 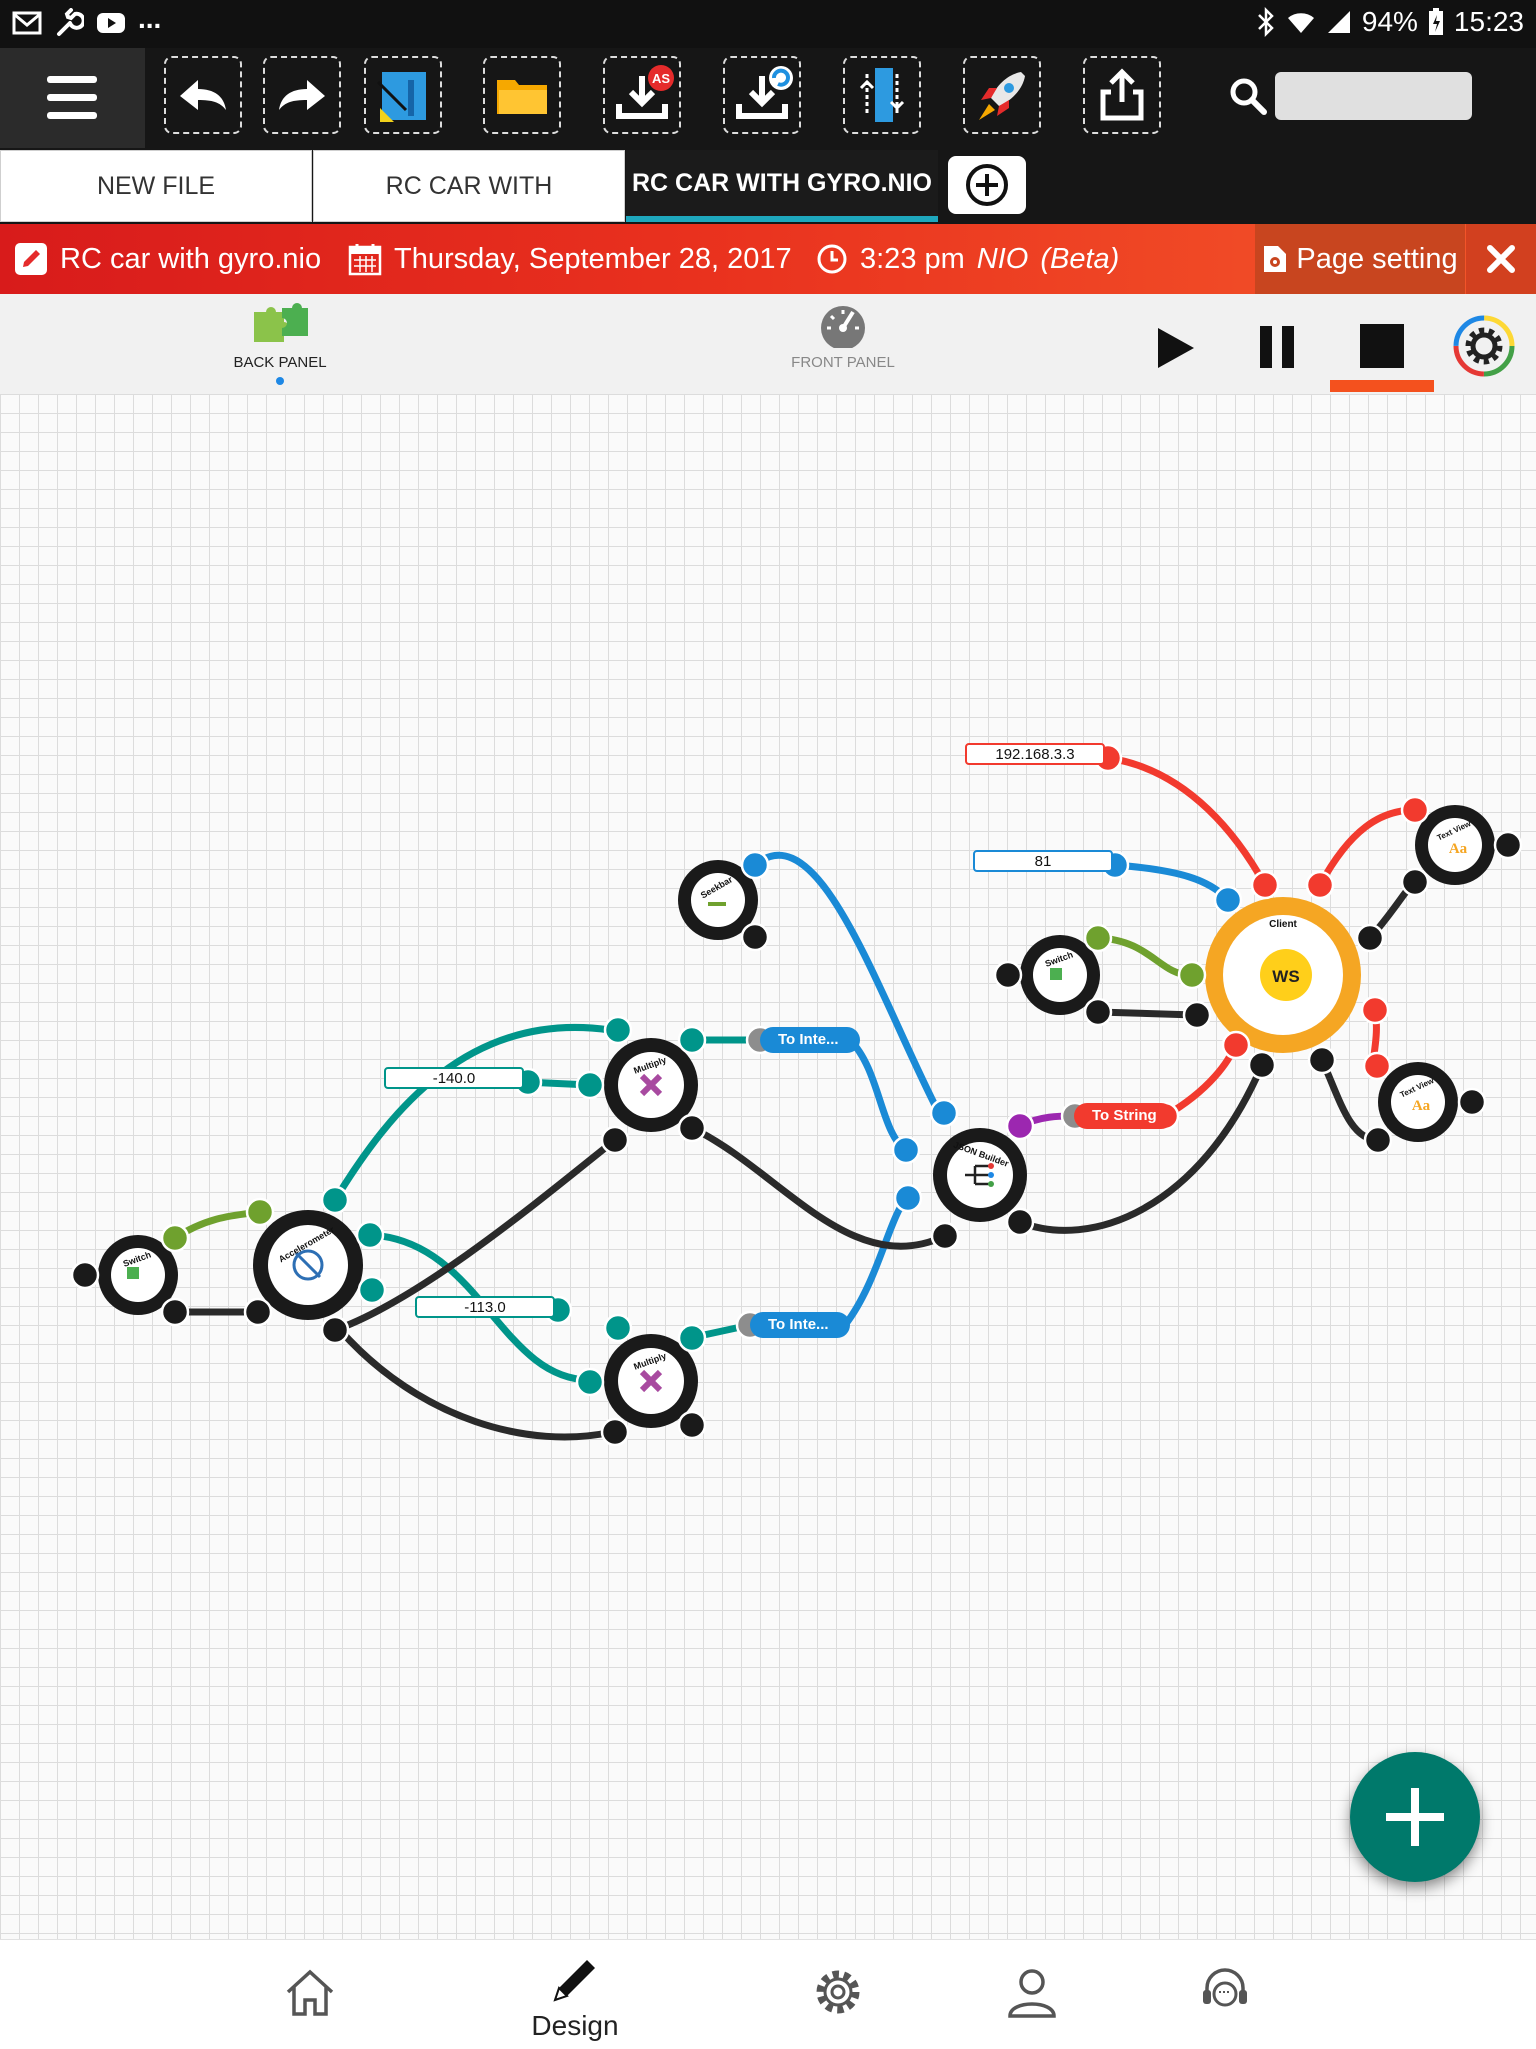 What do you see at coordinates (755, 865) in the screenshot?
I see `port-value` at bounding box center [755, 865].